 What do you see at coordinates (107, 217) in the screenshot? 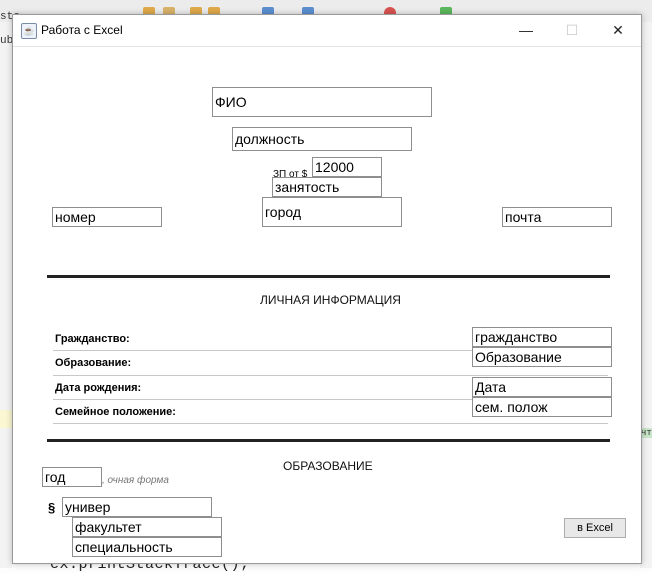
I see `number-field: номер` at bounding box center [107, 217].